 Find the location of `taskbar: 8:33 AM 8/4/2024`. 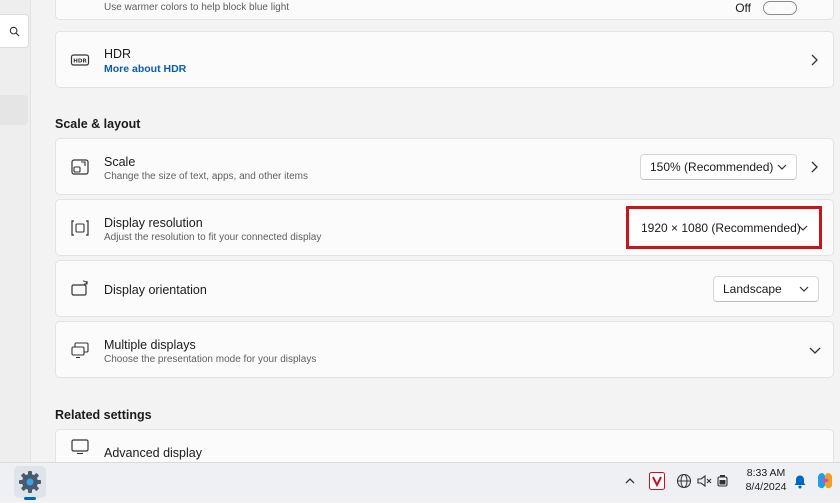

taskbar: 8:33 AM 8/4/2024 is located at coordinates (420, 481).